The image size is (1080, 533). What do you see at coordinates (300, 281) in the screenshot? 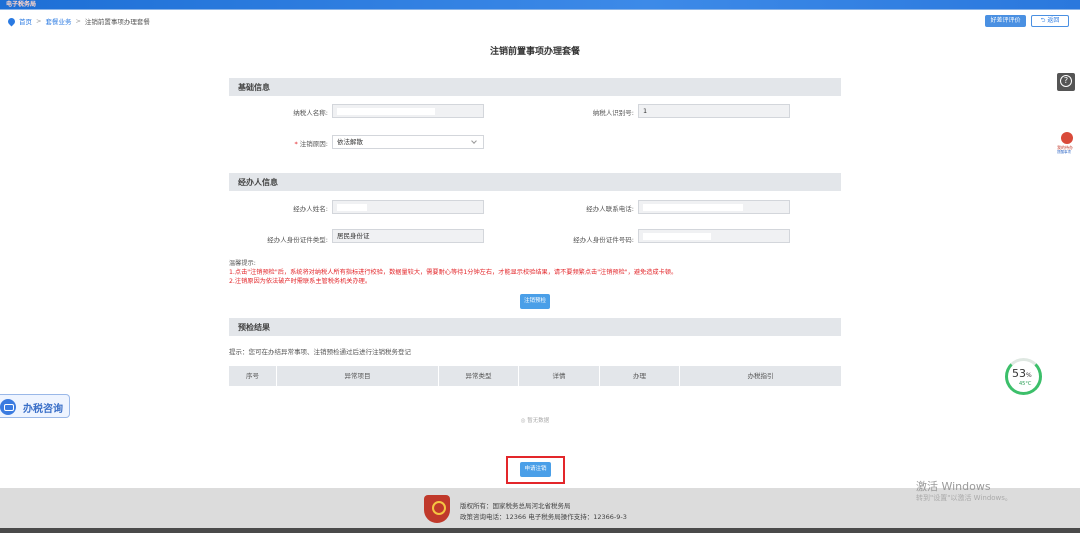
I see `tips-line-2: 2.注销原因为依法破产时需联系主管税务机关办理。` at bounding box center [300, 281].